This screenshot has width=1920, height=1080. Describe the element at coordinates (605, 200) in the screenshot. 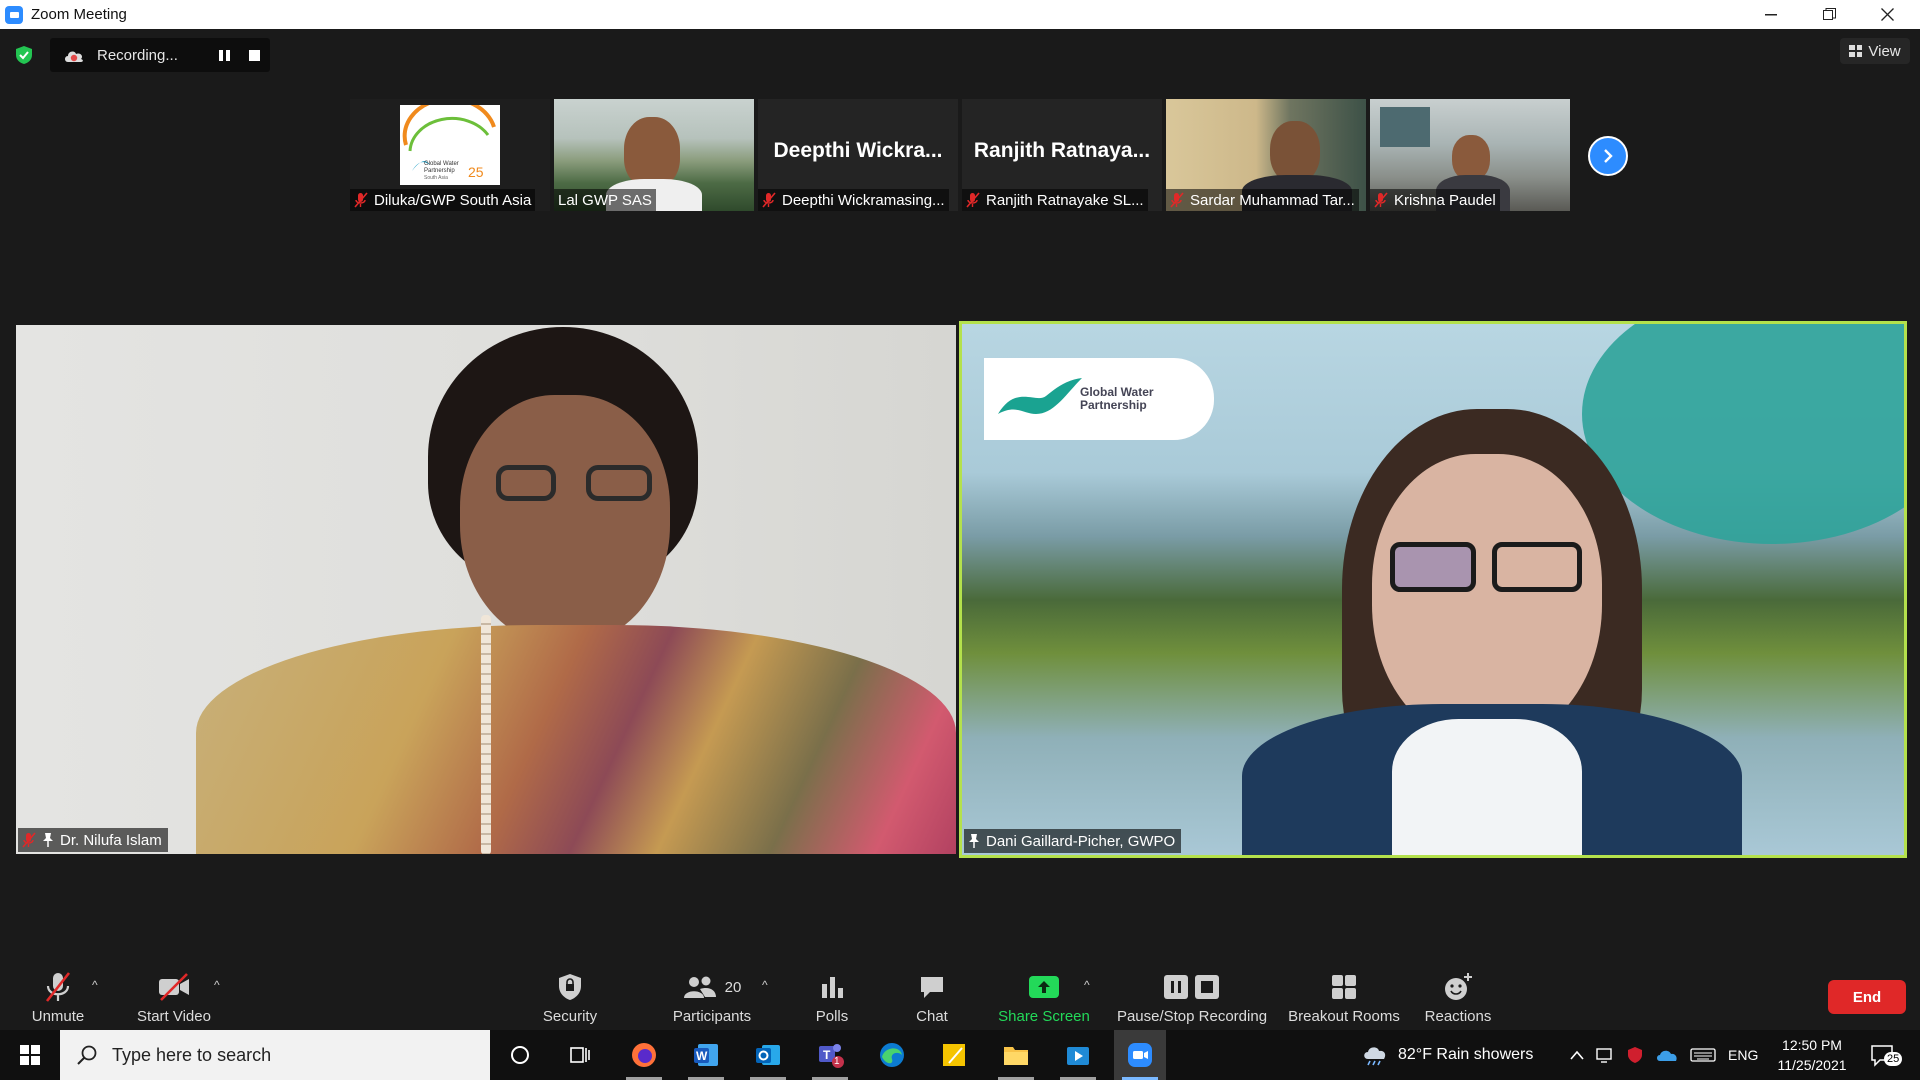

I see `participant-name: Lal GWP SAS` at that location.